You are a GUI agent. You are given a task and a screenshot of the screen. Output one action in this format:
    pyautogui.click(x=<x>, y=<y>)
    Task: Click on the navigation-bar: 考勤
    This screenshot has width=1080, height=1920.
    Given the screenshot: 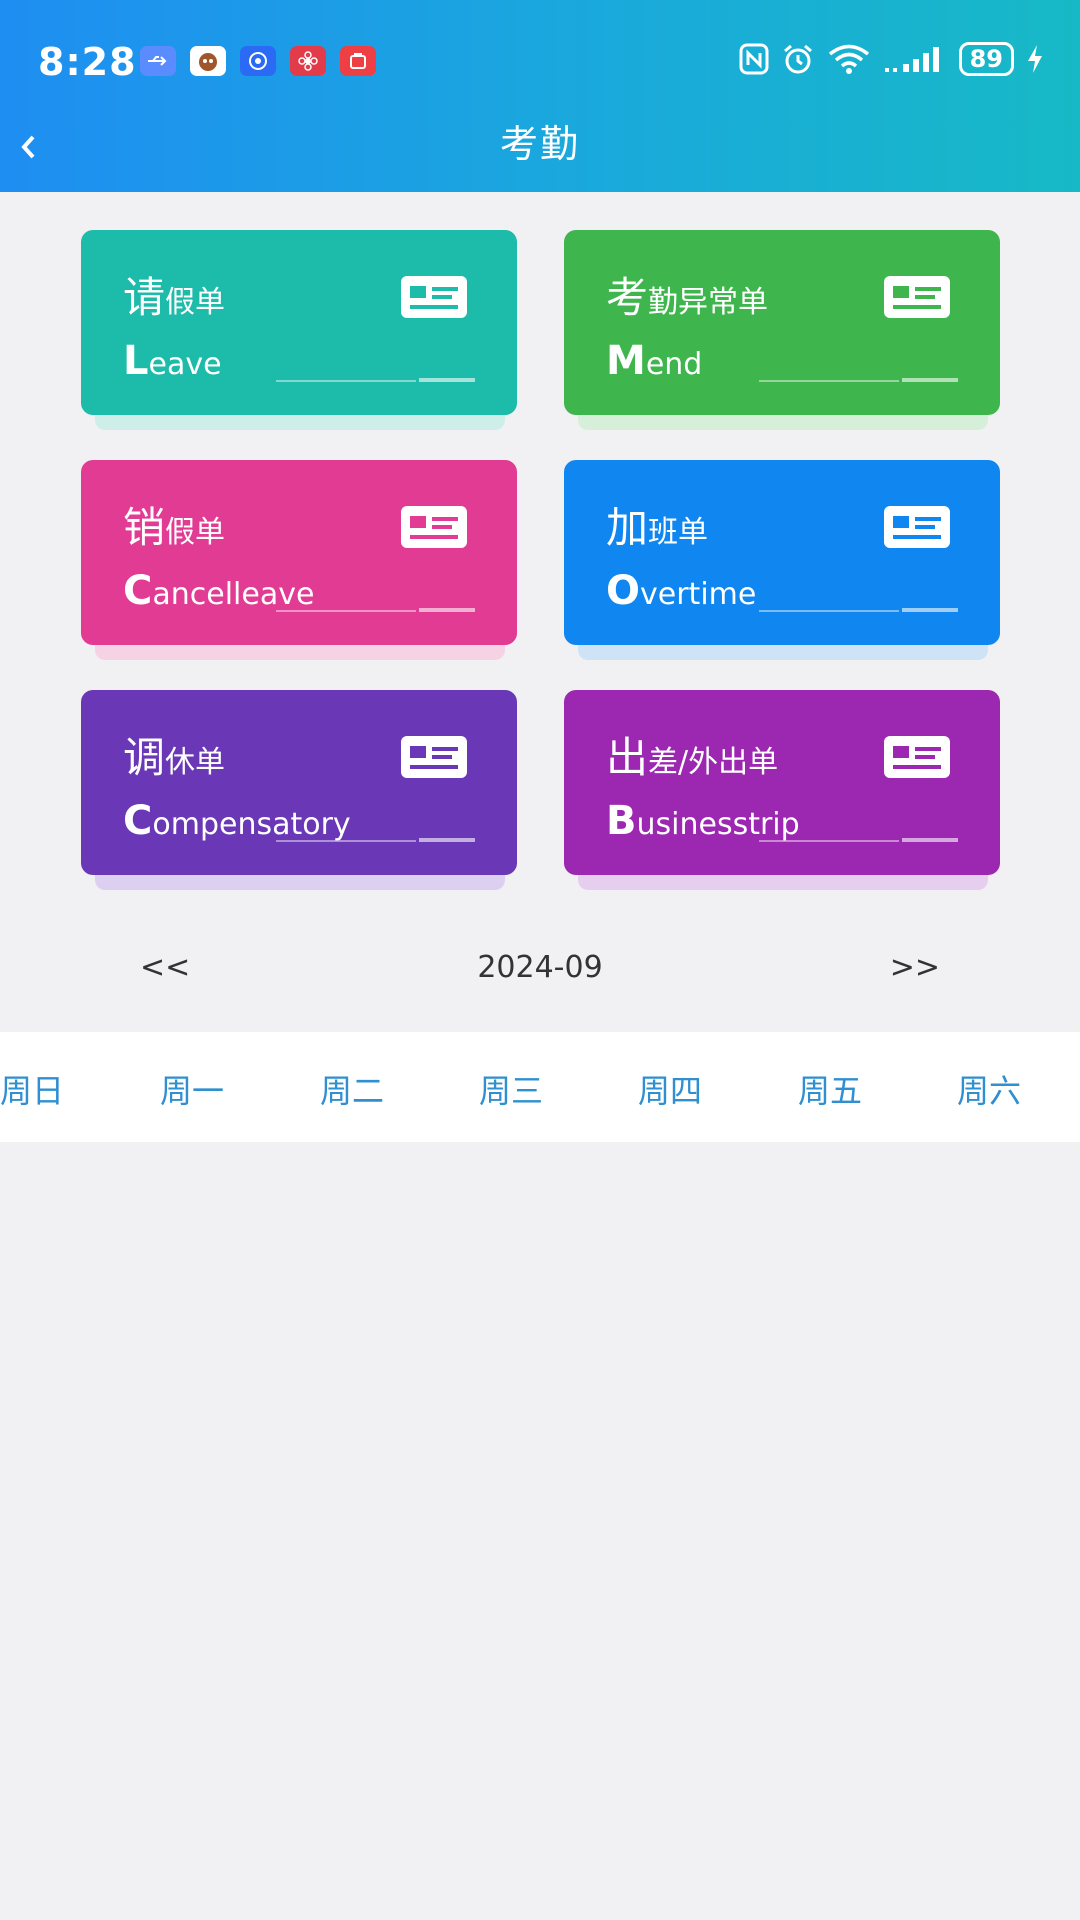 What is the action you would take?
    pyautogui.click(x=540, y=145)
    